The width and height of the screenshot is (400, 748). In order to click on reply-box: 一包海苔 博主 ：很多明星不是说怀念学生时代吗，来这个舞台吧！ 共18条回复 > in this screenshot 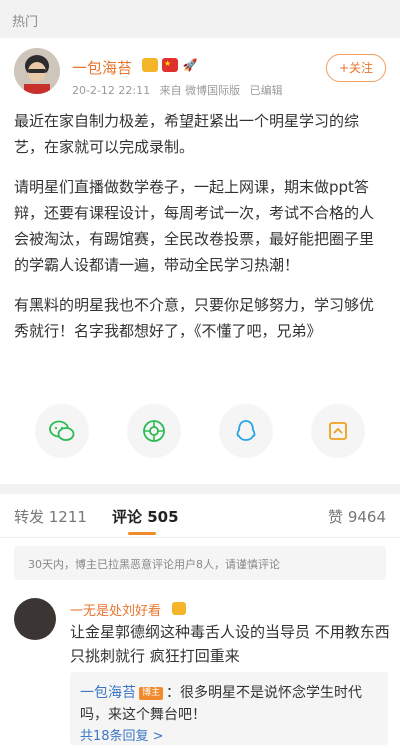, I will do `click(229, 708)`.